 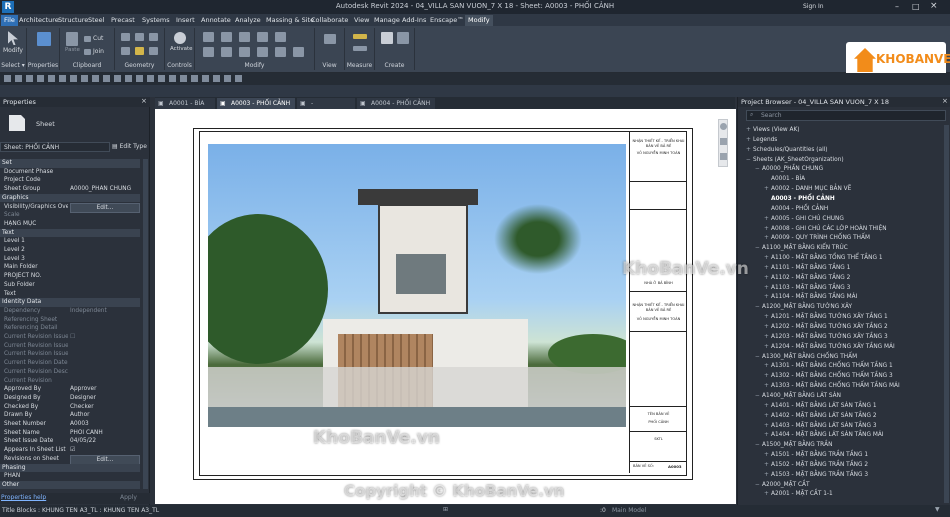 What do you see at coordinates (807, 289) in the screenshot?
I see `browser-node: + A1103 - MẶT BẰNG TẦNG 3` at bounding box center [807, 289].